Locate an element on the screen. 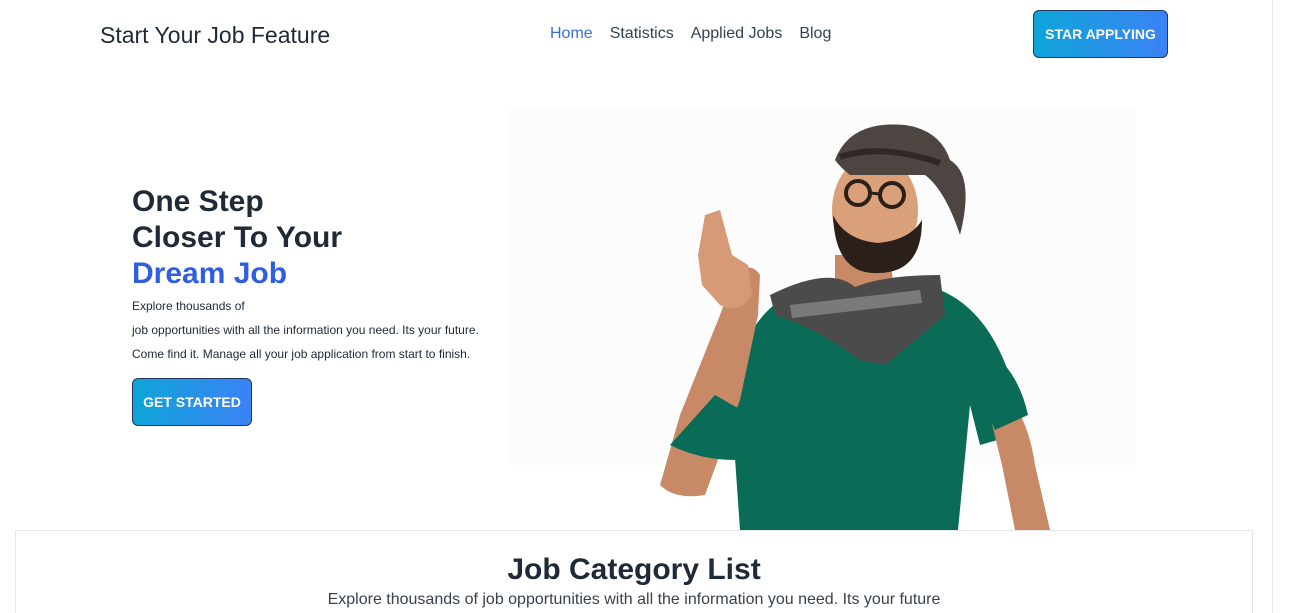 This screenshot has width=1289, height=613. hero-title-accent: Dream Job is located at coordinates (210, 273).